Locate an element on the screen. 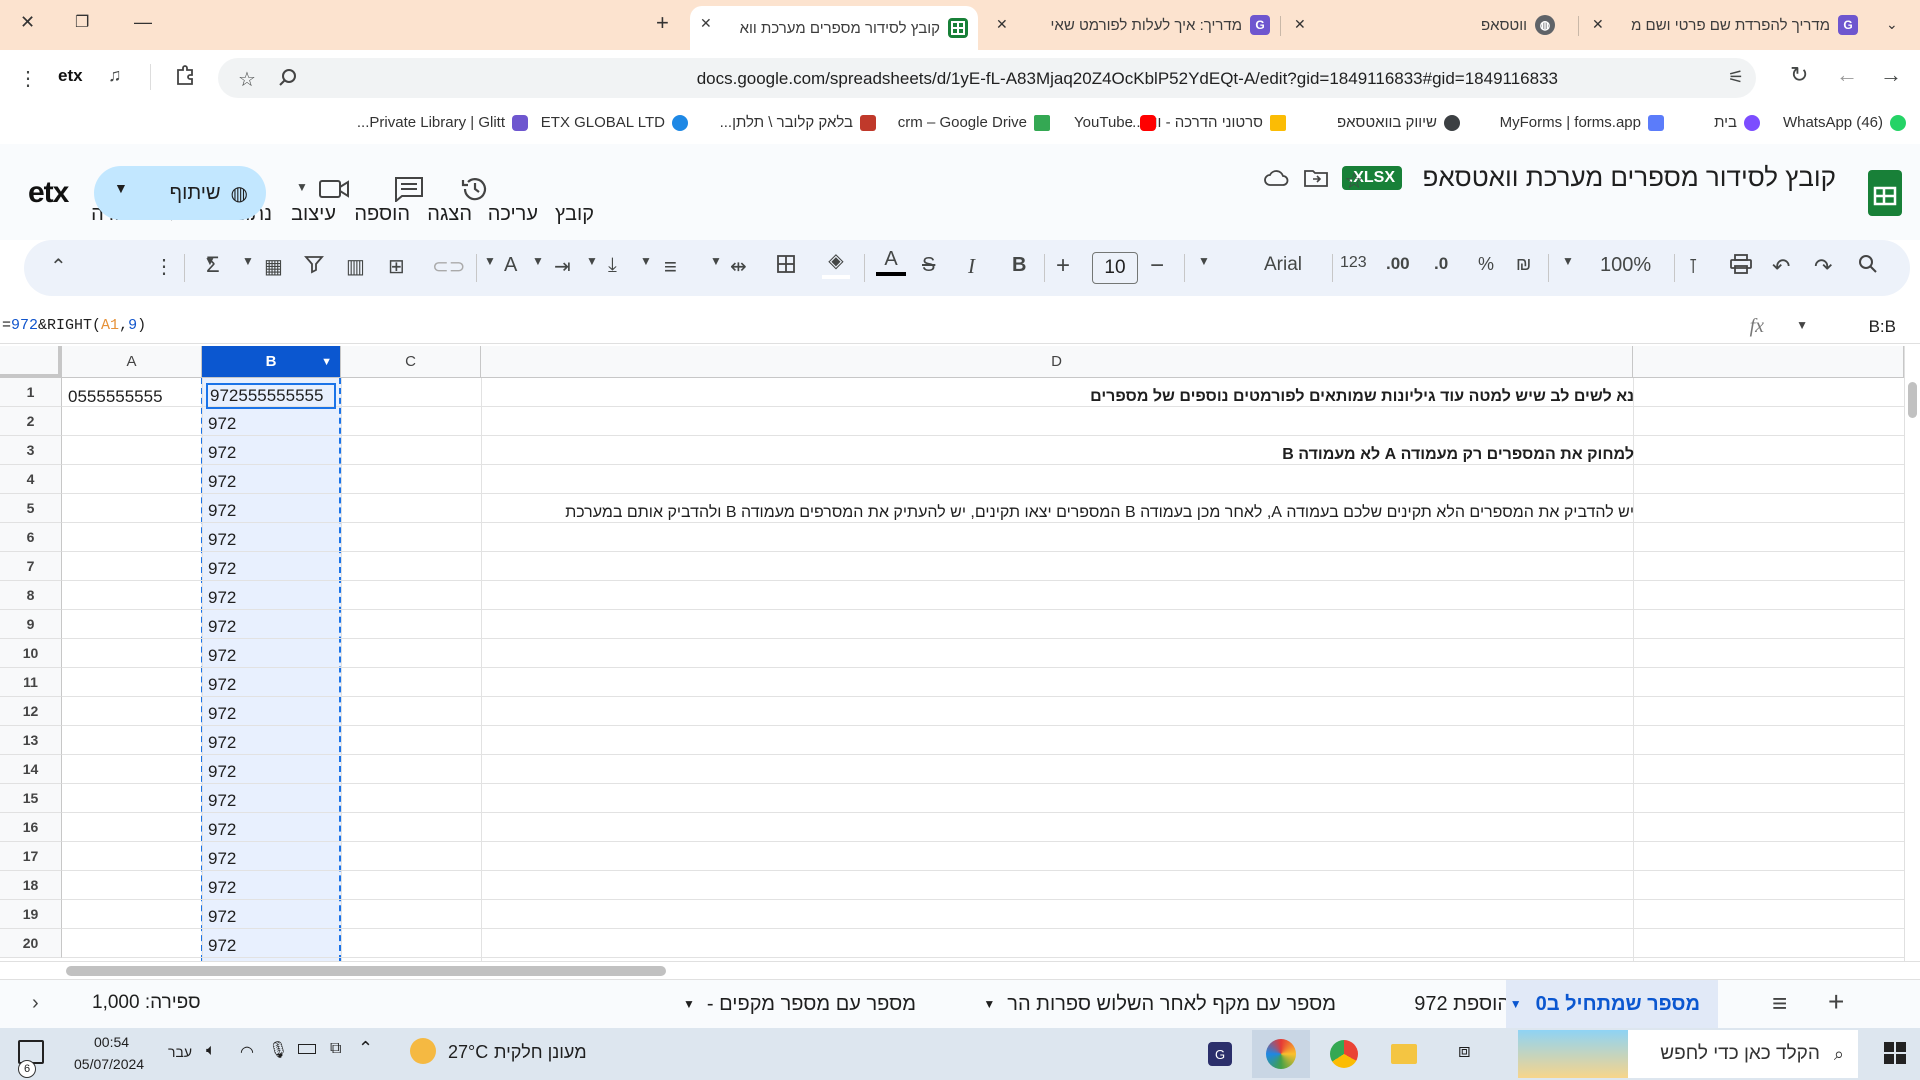 Image resolution: width=1920 pixels, height=1080 pixels. bookmark-item: crm – Google Drive is located at coordinates (974, 122).